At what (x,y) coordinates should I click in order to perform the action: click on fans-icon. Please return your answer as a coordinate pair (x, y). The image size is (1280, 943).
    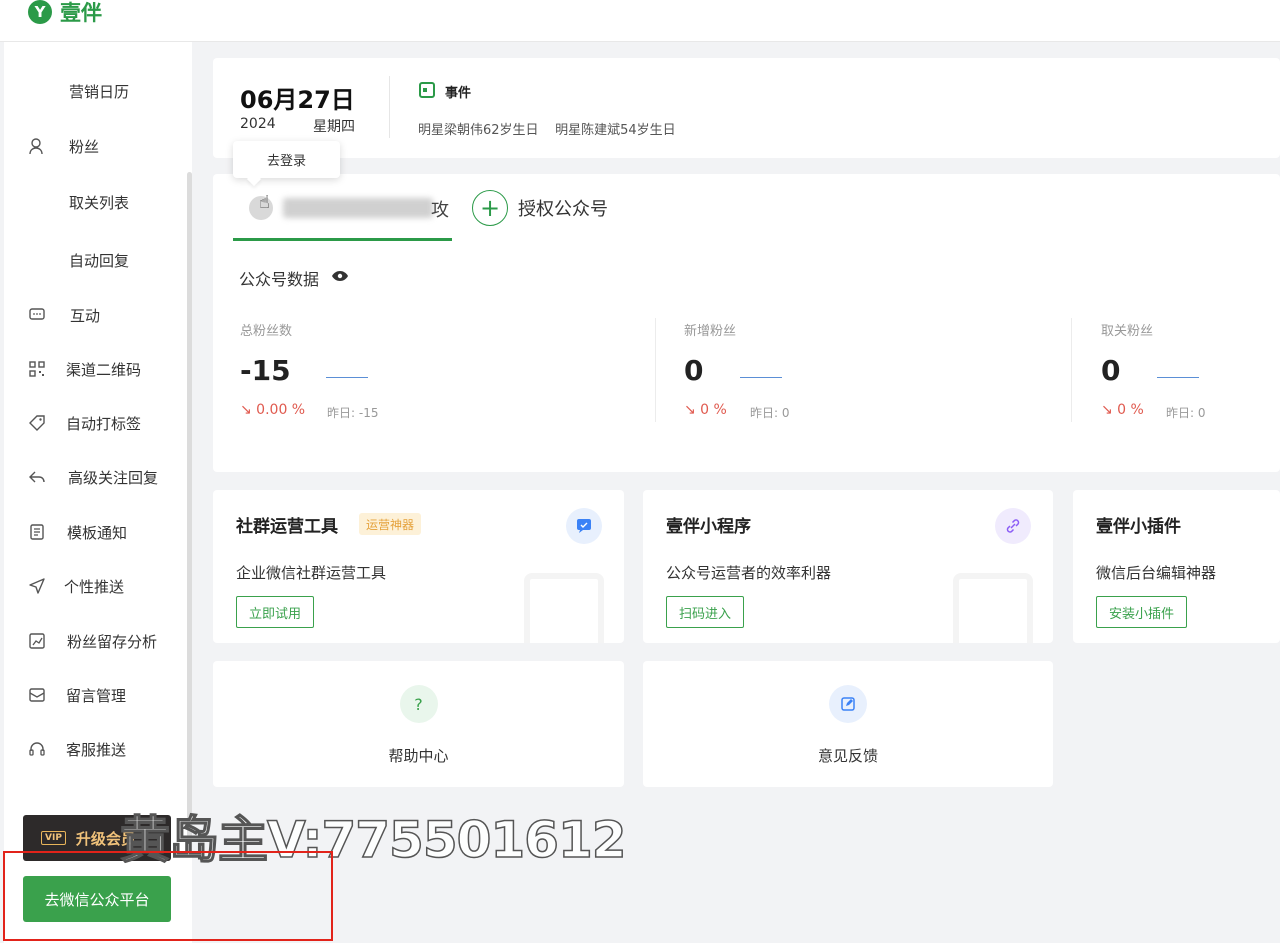
    Looking at the image, I should click on (37, 146).